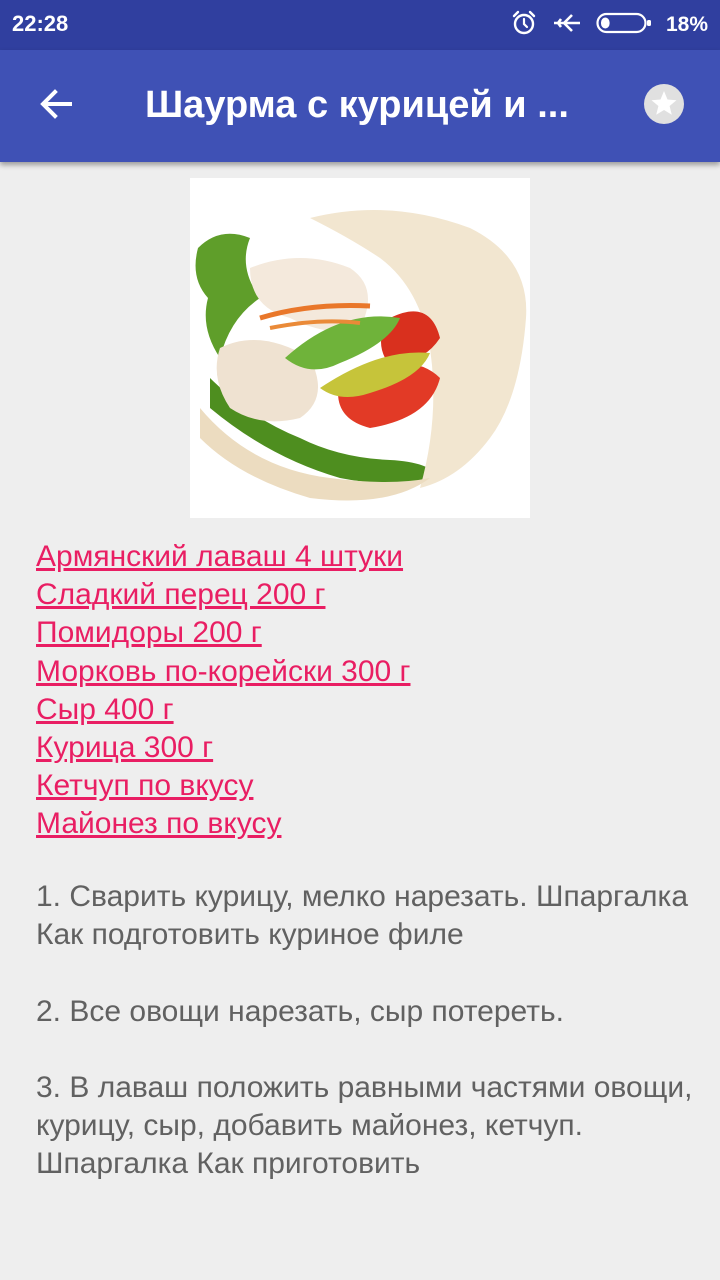  I want to click on recipe-image, so click(360, 348).